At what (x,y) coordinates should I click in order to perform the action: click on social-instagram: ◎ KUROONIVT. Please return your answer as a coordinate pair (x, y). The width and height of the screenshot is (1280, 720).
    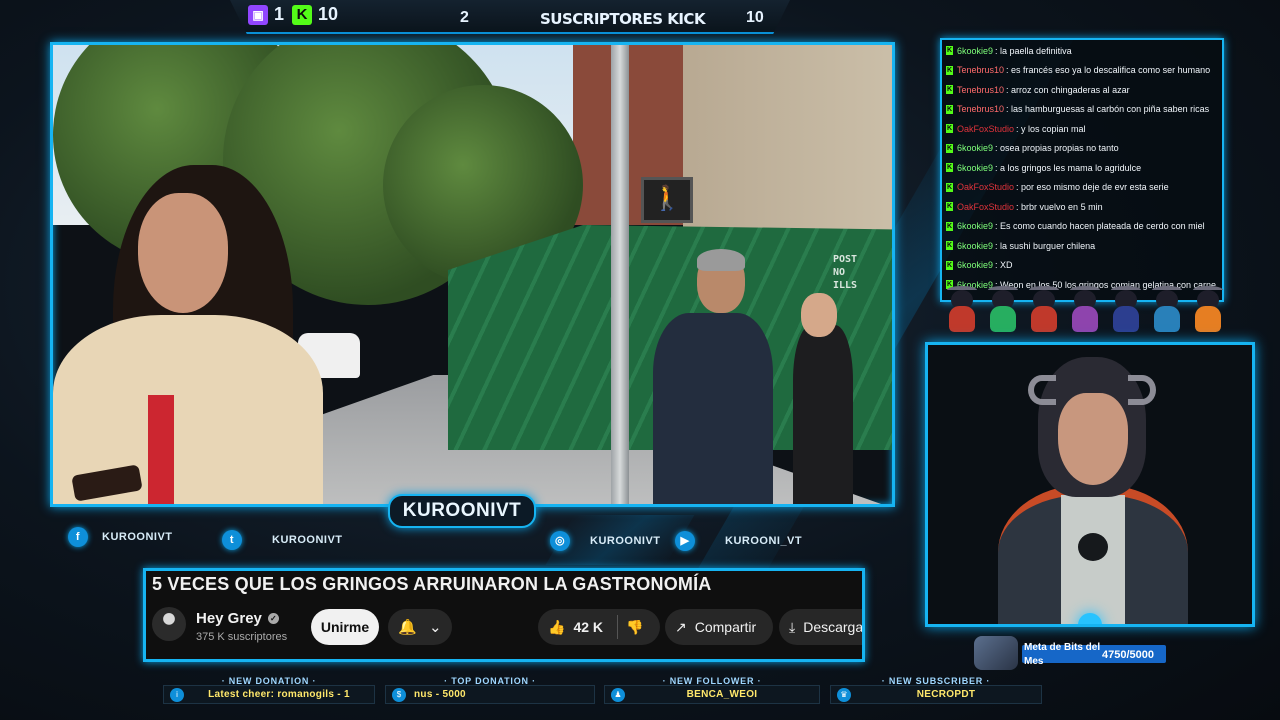
    Looking at the image, I should click on (605, 541).